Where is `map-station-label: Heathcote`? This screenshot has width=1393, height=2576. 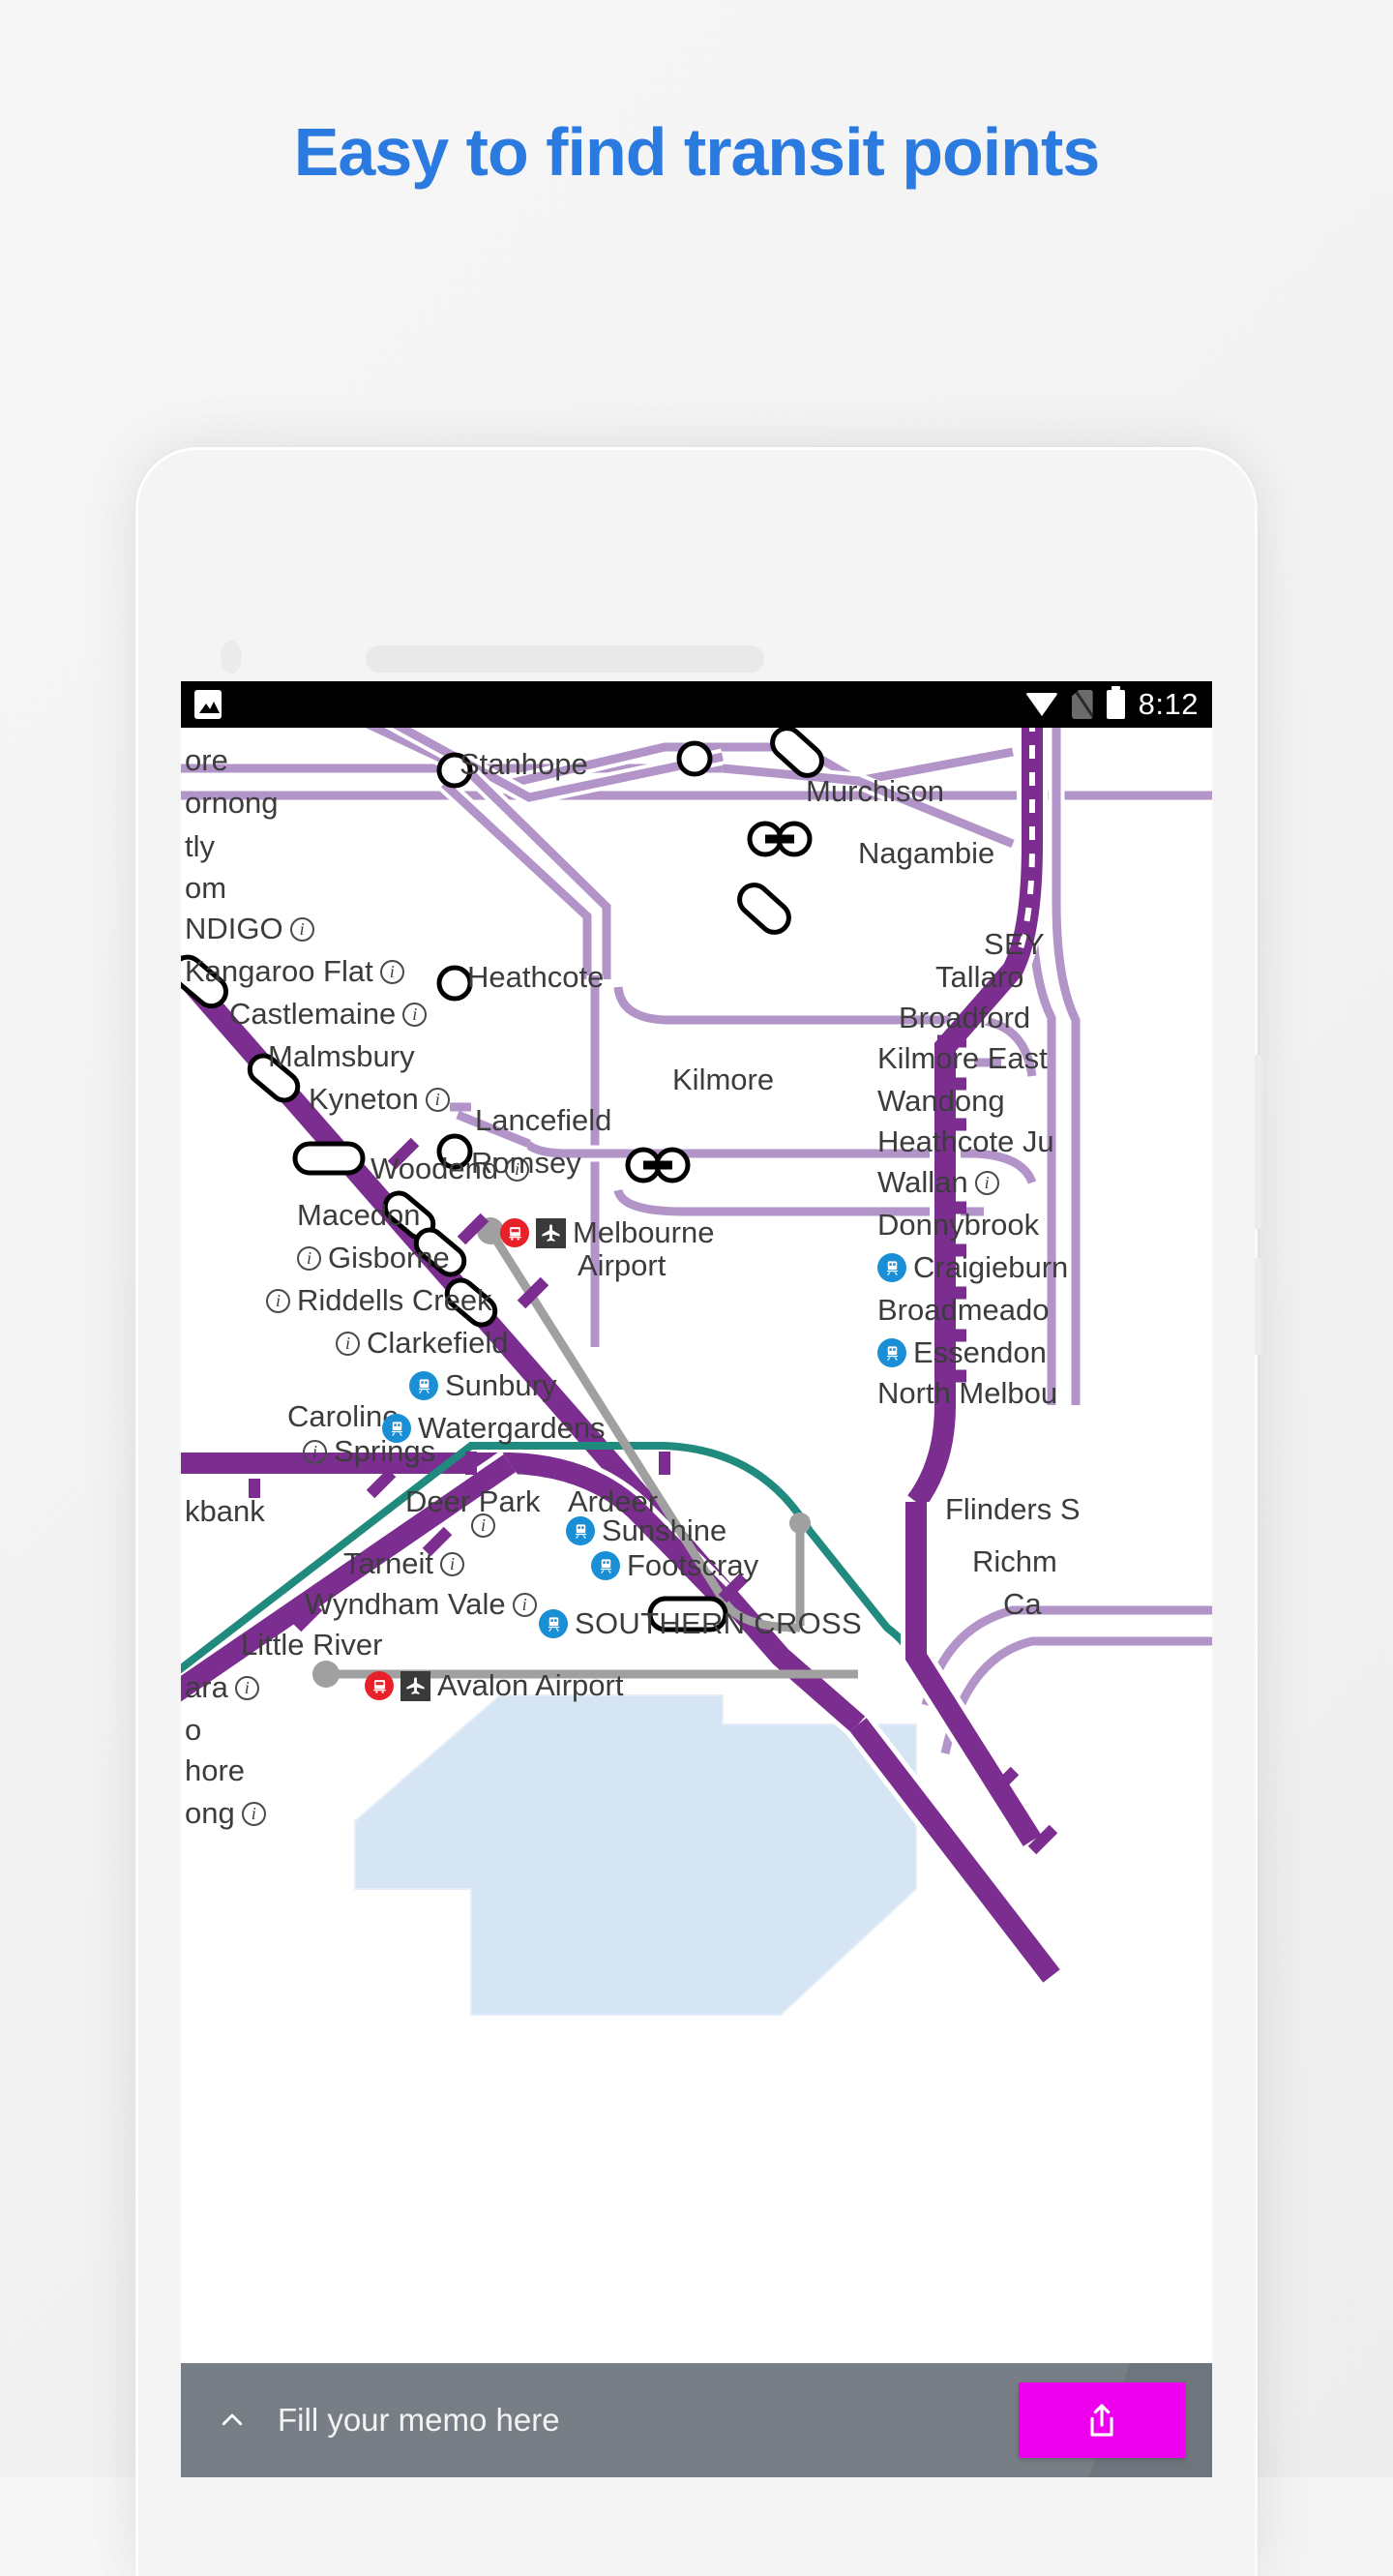
map-station-label: Heathcote is located at coordinates (535, 977).